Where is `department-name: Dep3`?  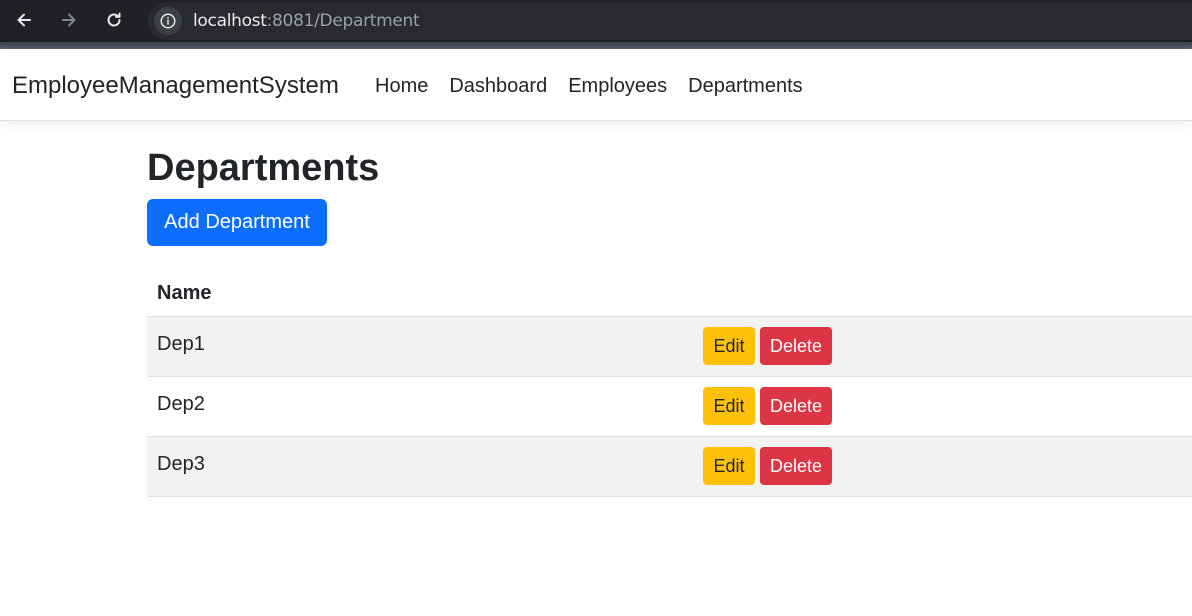
department-name: Dep3 is located at coordinates (181, 464).